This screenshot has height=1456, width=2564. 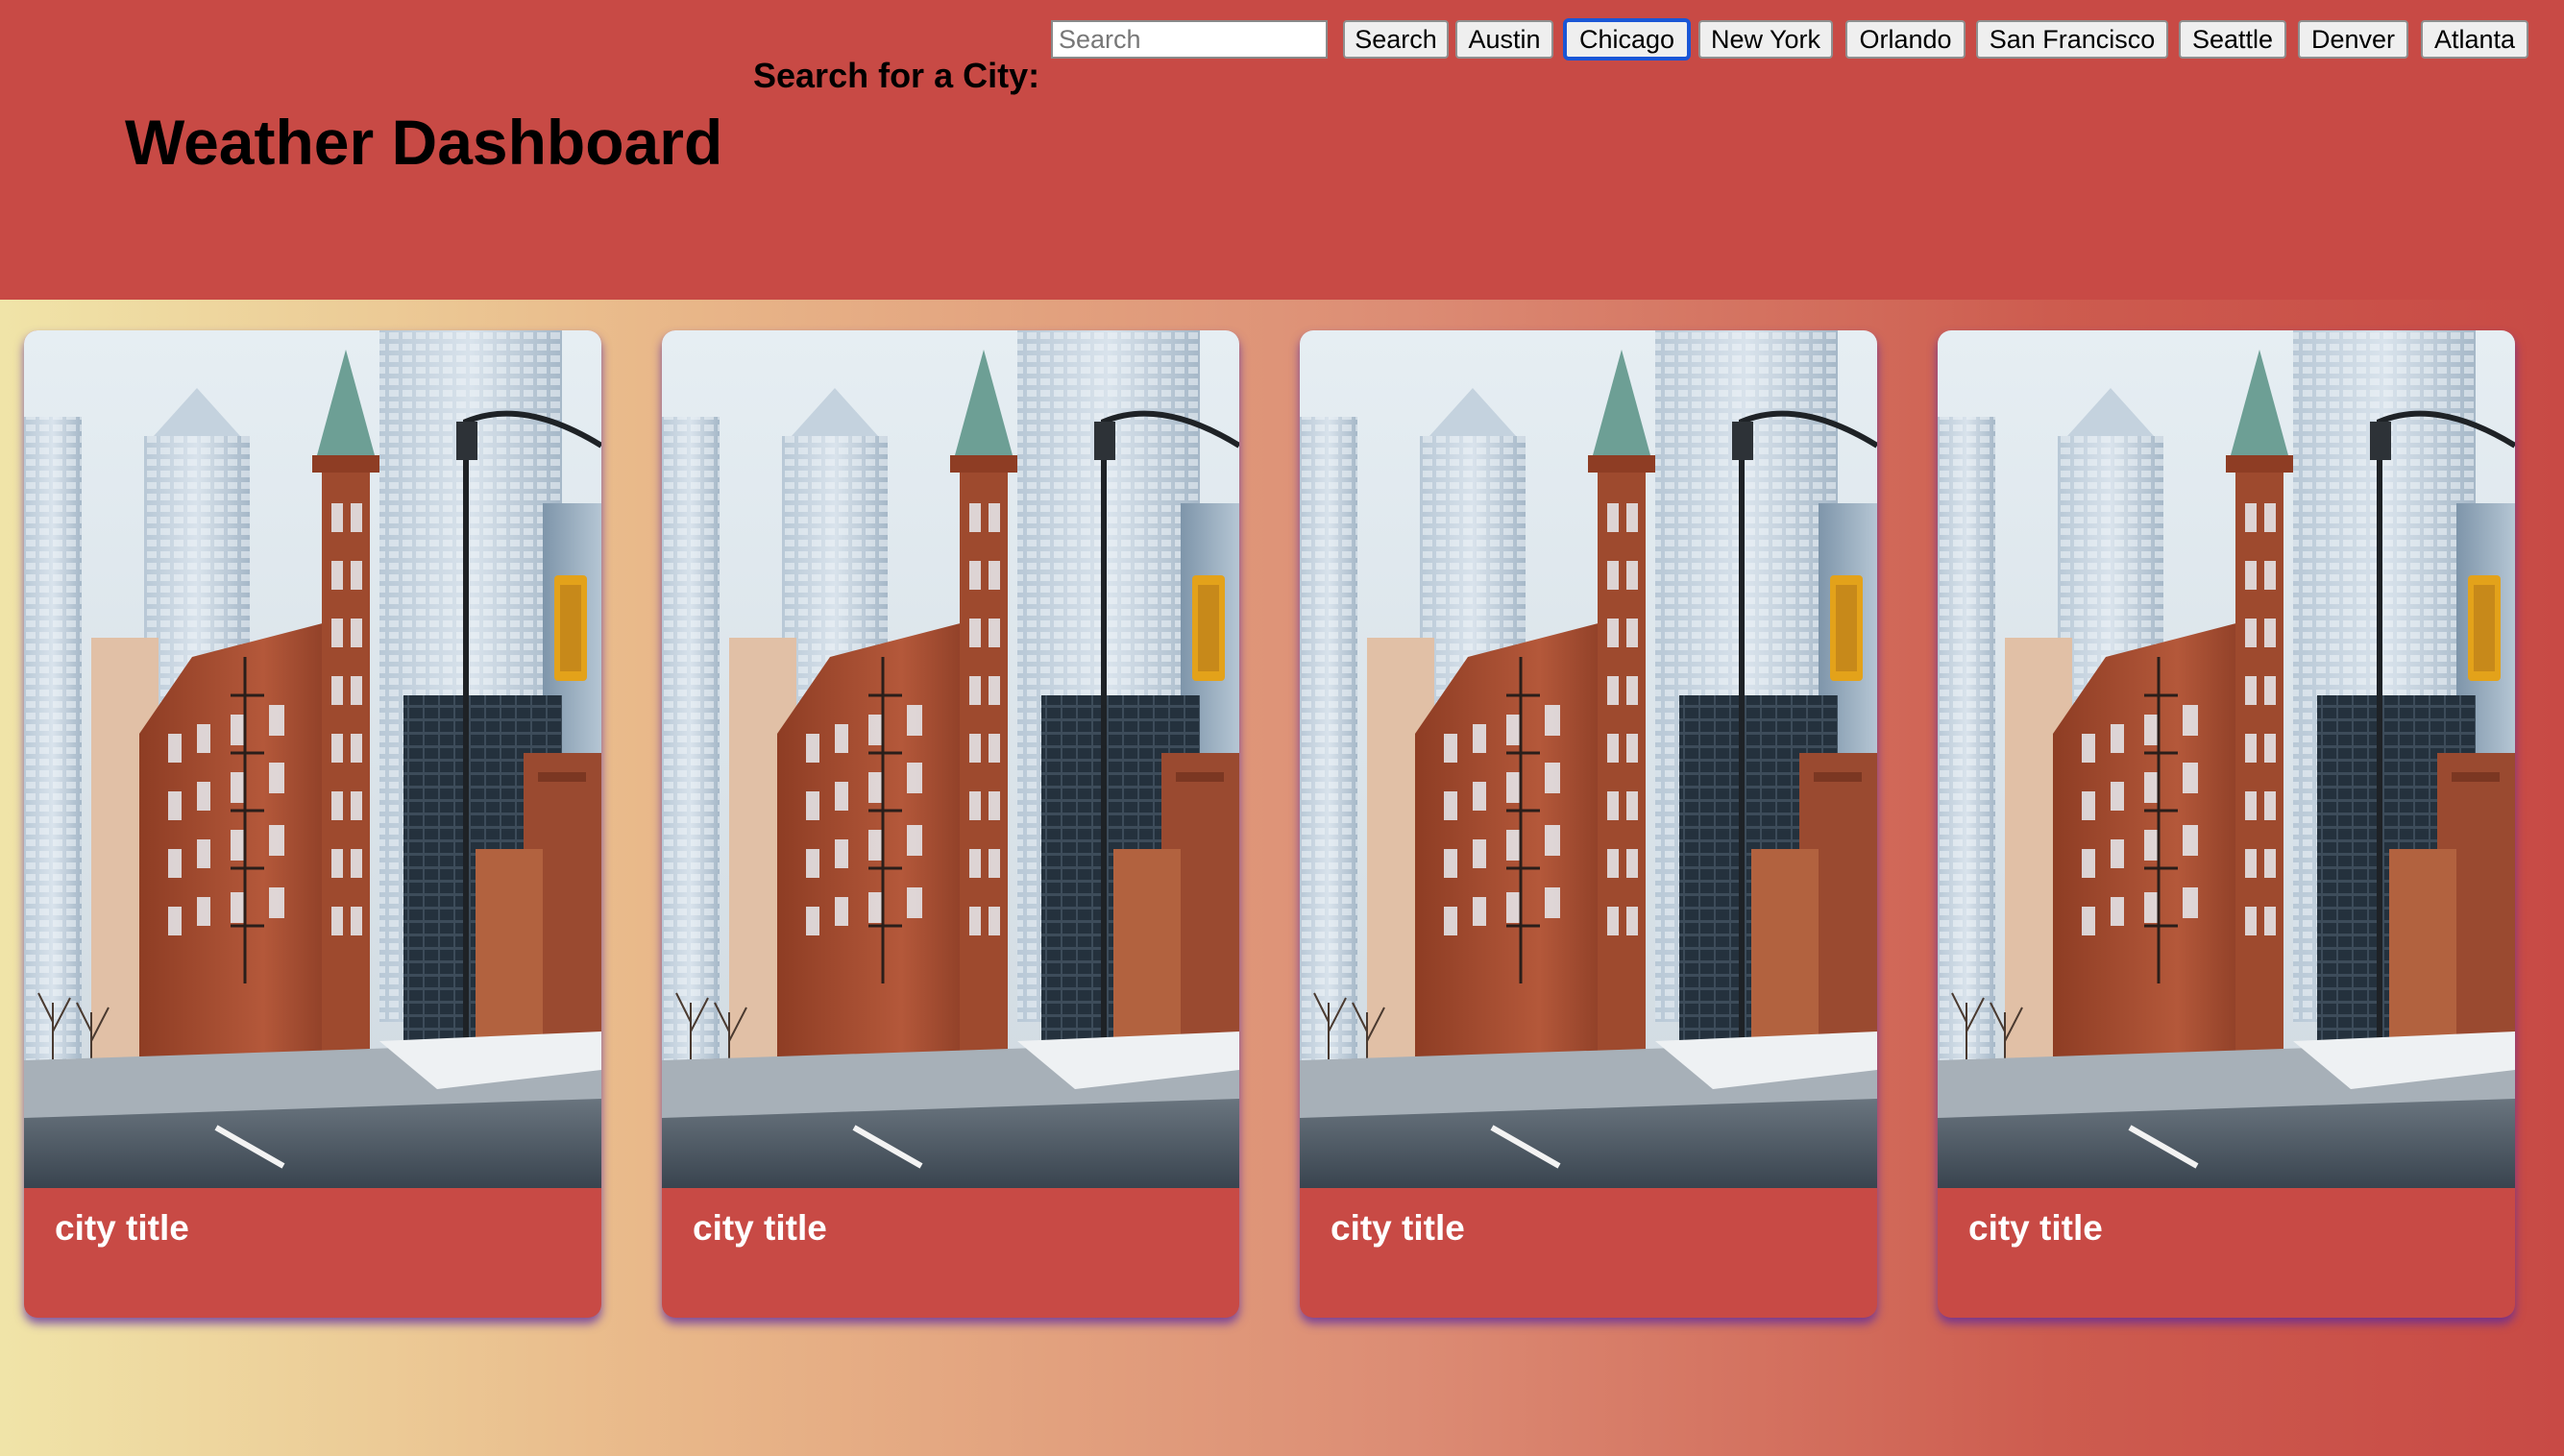 What do you see at coordinates (2072, 39) in the screenshot?
I see `city-button-san-francisco: San Francisco` at bounding box center [2072, 39].